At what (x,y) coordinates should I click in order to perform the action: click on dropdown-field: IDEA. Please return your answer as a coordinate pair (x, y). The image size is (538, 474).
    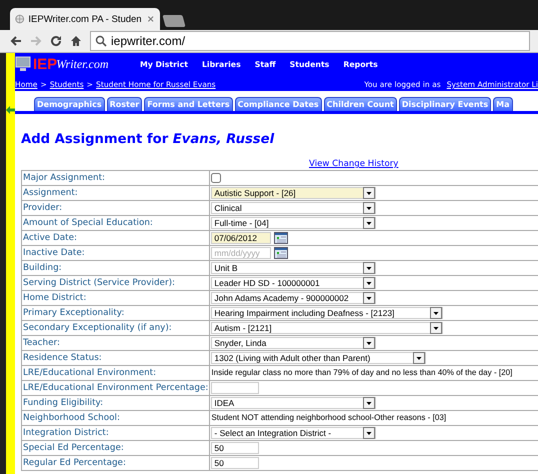
    Looking at the image, I should click on (293, 403).